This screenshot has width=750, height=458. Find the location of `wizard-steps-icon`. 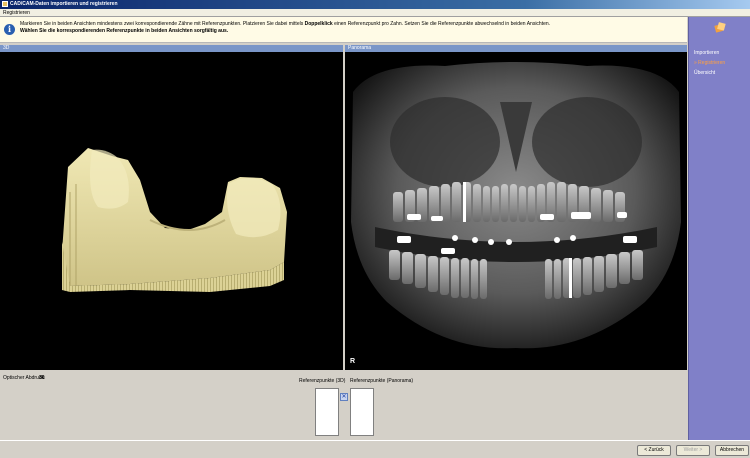

wizard-steps-icon is located at coordinates (720, 27).